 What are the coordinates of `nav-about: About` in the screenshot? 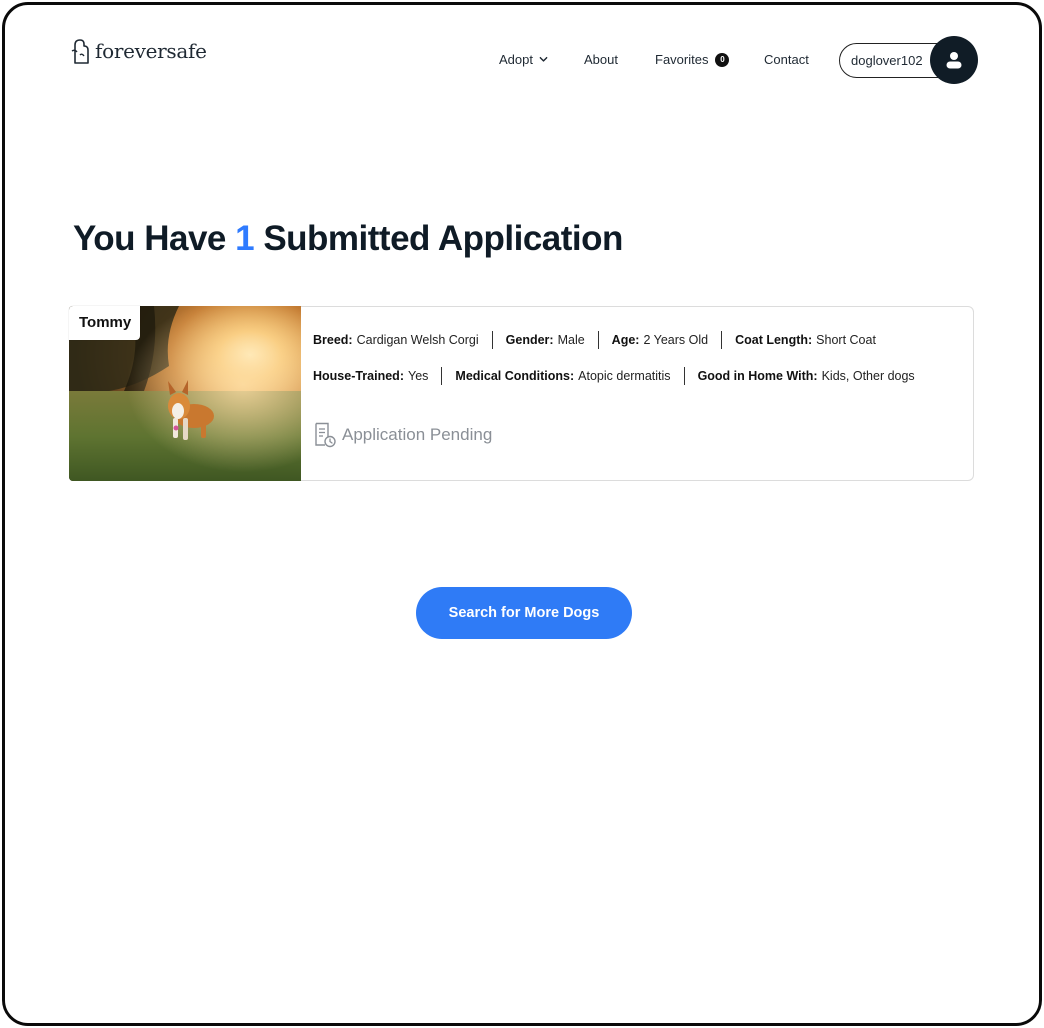 It's located at (601, 59).